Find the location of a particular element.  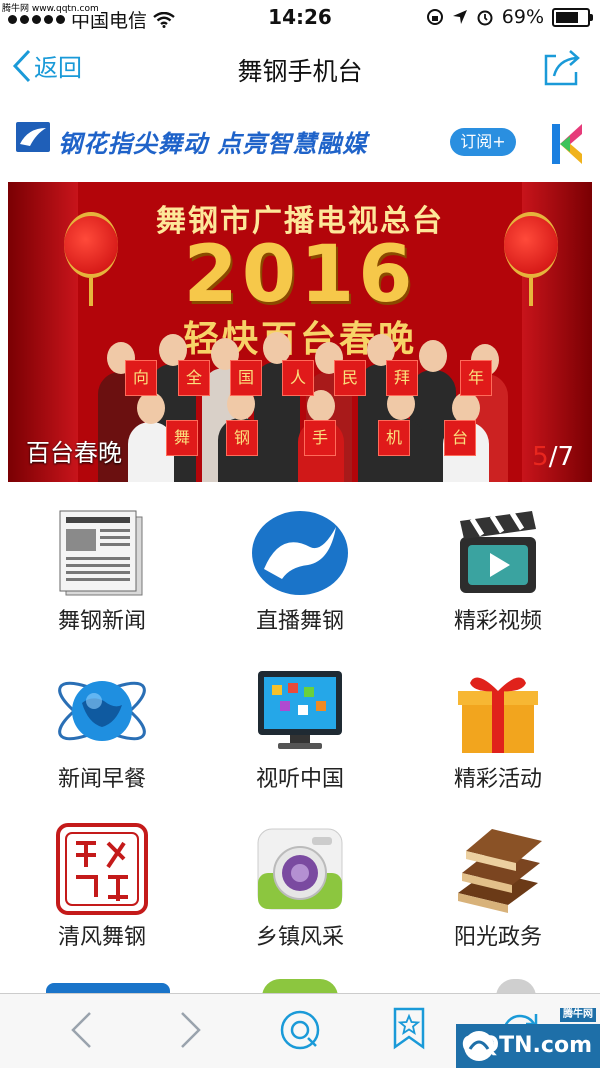

live-logo-icon is located at coordinates (300, 553).